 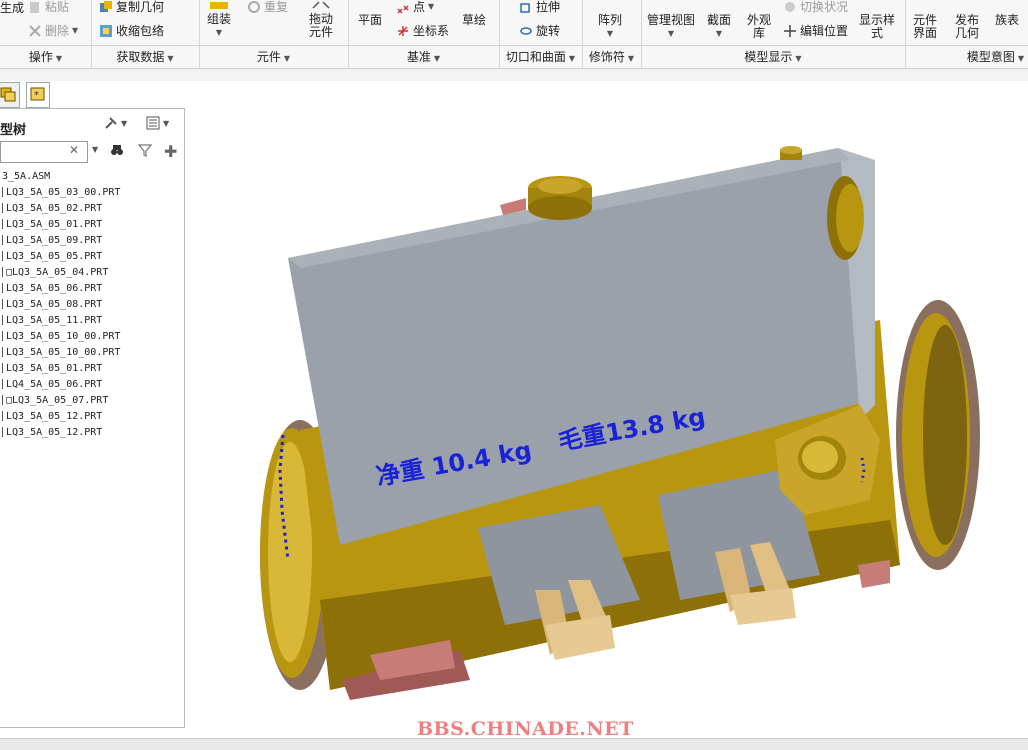 I want to click on revolve-button: 旋转, so click(x=539, y=30).